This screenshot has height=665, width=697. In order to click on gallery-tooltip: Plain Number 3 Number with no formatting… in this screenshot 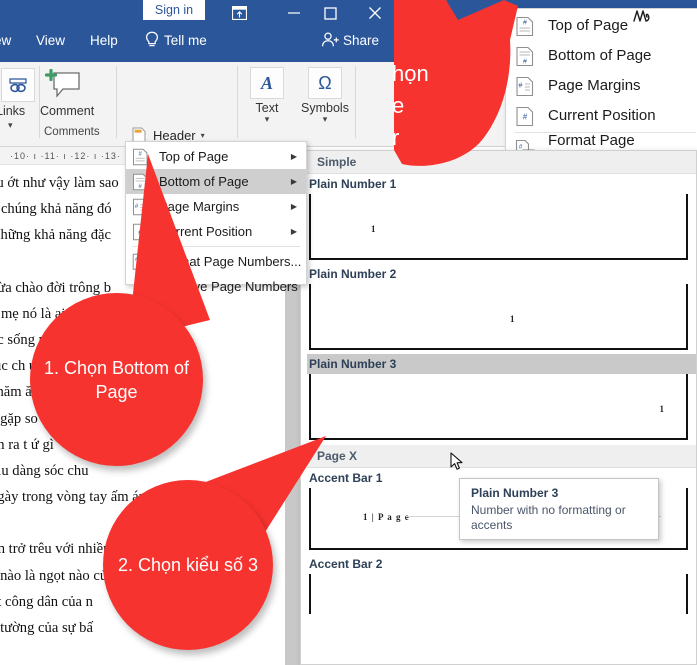, I will do `click(559, 509)`.